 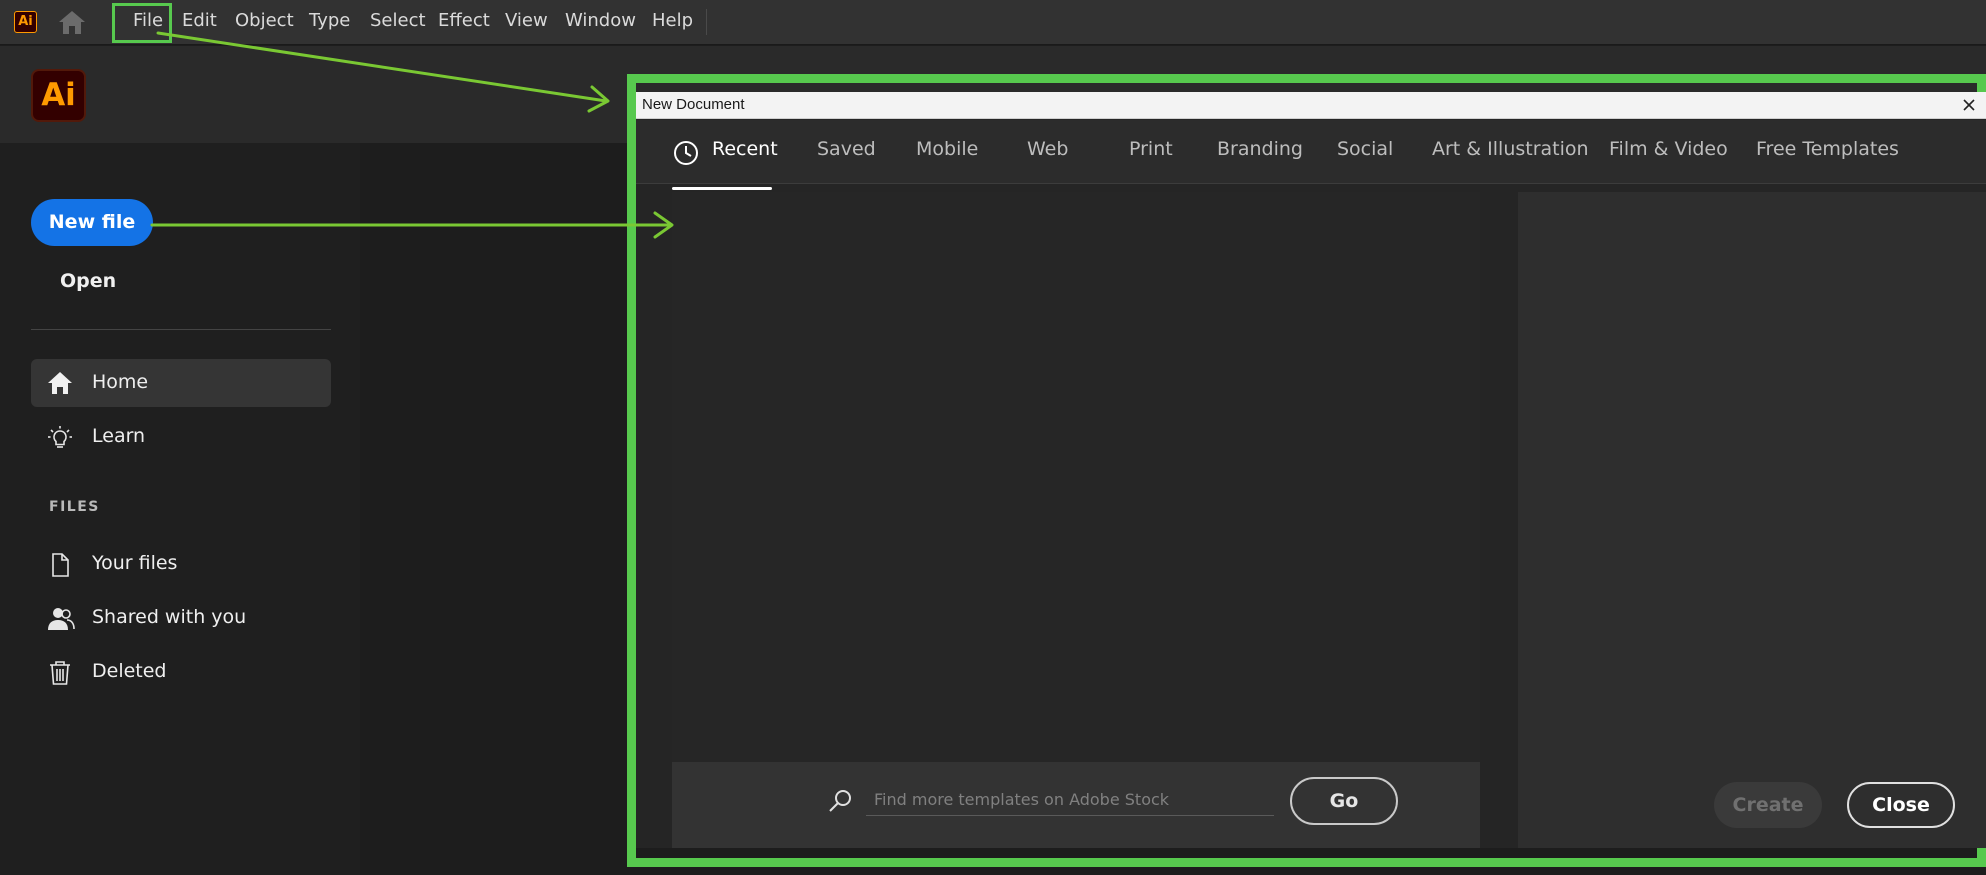 I want to click on lightbulb-icon, so click(x=60, y=437).